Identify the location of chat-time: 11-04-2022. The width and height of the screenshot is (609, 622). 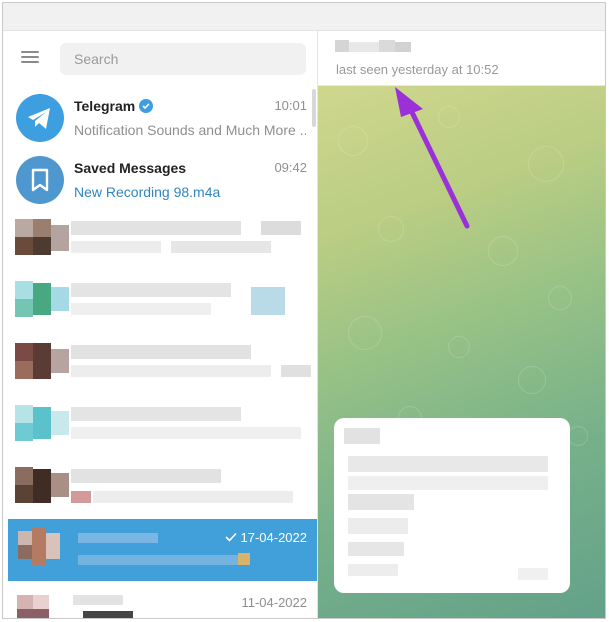
(274, 602).